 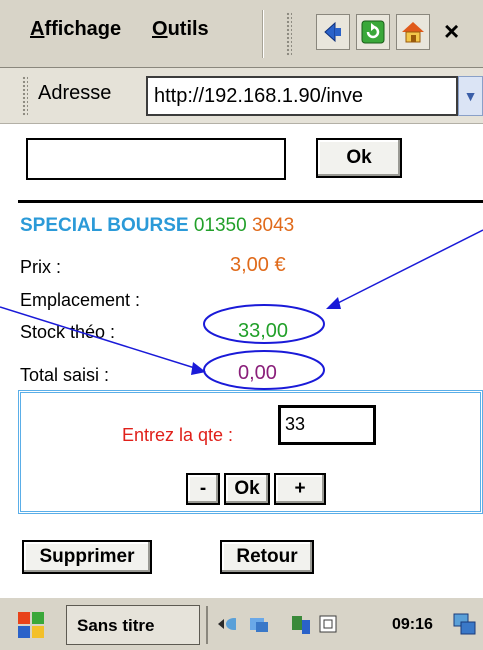 What do you see at coordinates (99, 338) in the screenshot?
I see `annotation-arrow-left` at bounding box center [99, 338].